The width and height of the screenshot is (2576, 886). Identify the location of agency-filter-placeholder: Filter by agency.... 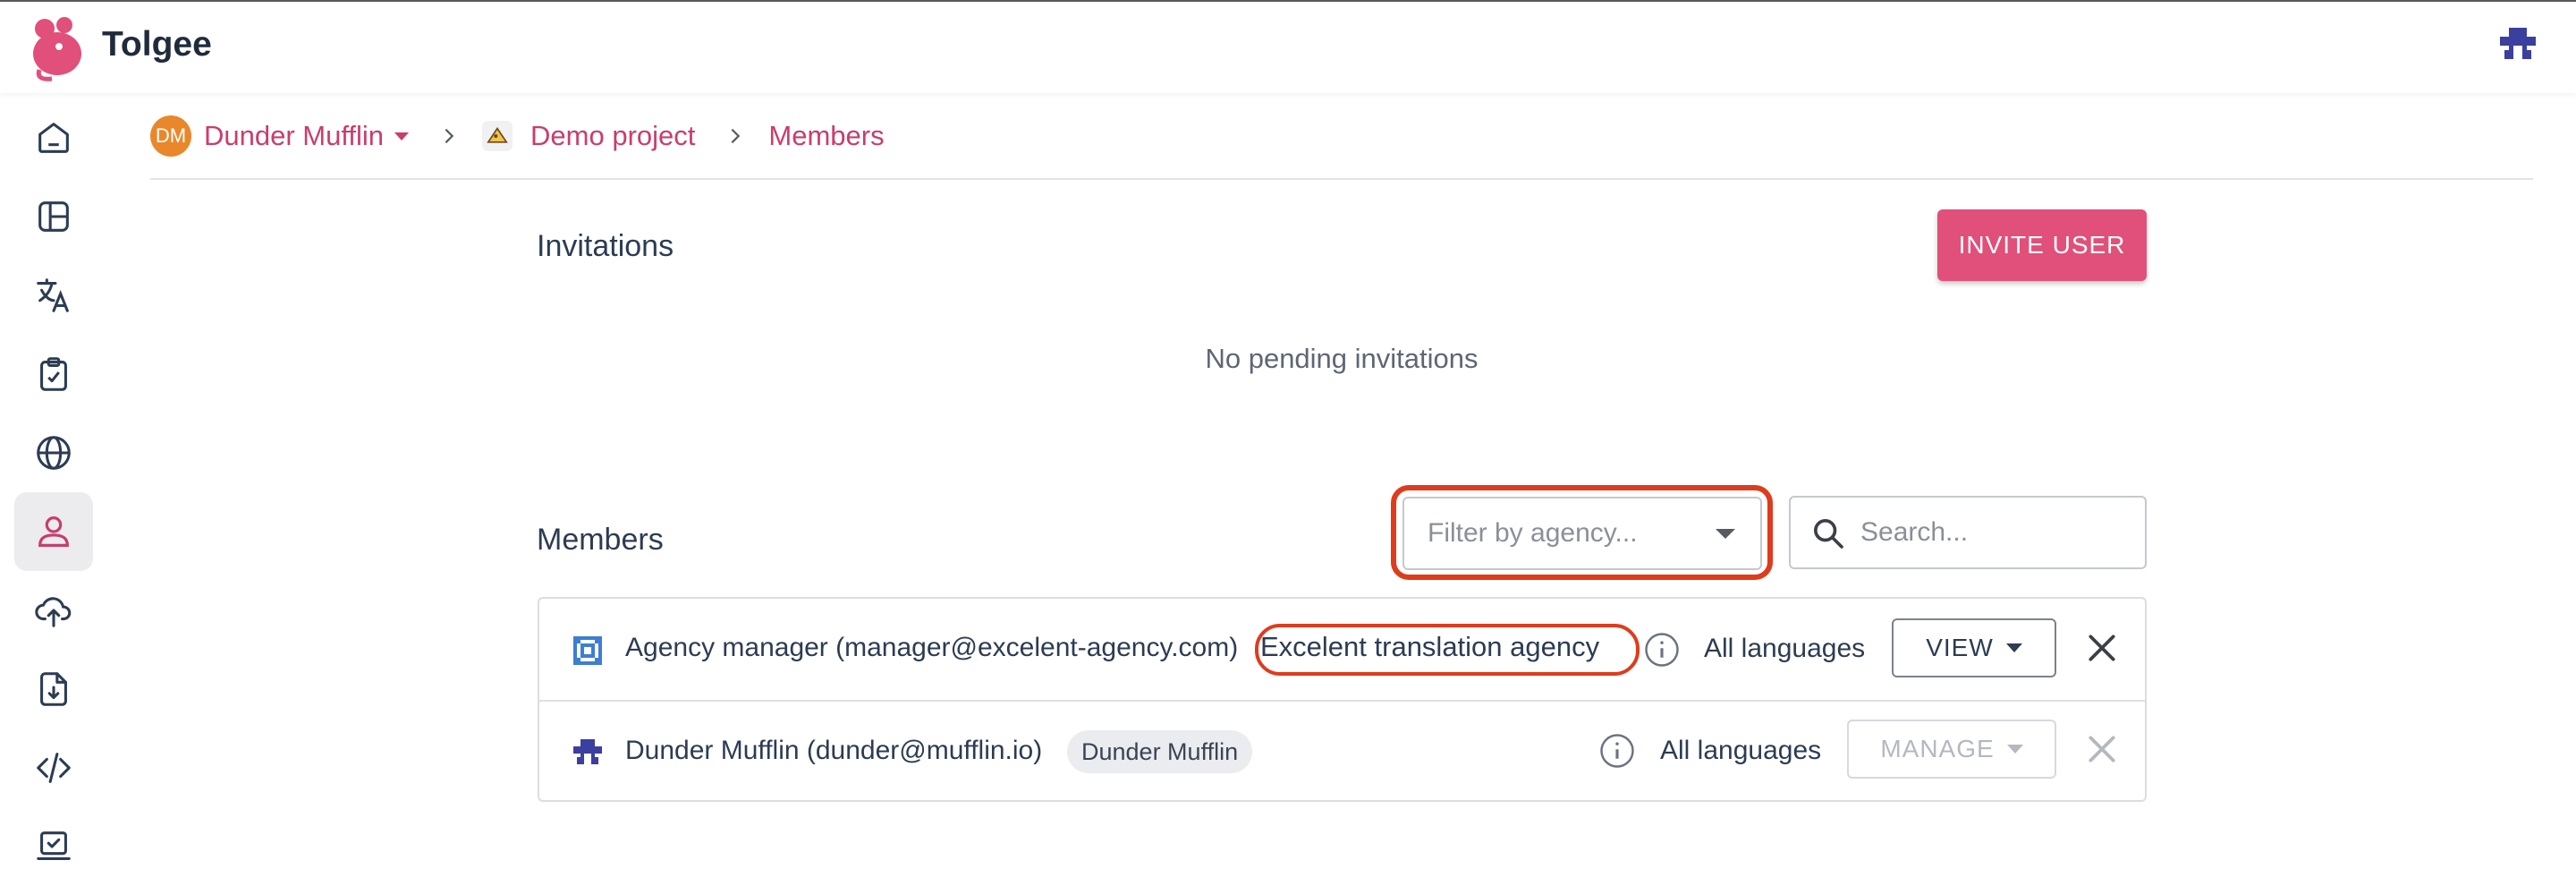
(1533, 533).